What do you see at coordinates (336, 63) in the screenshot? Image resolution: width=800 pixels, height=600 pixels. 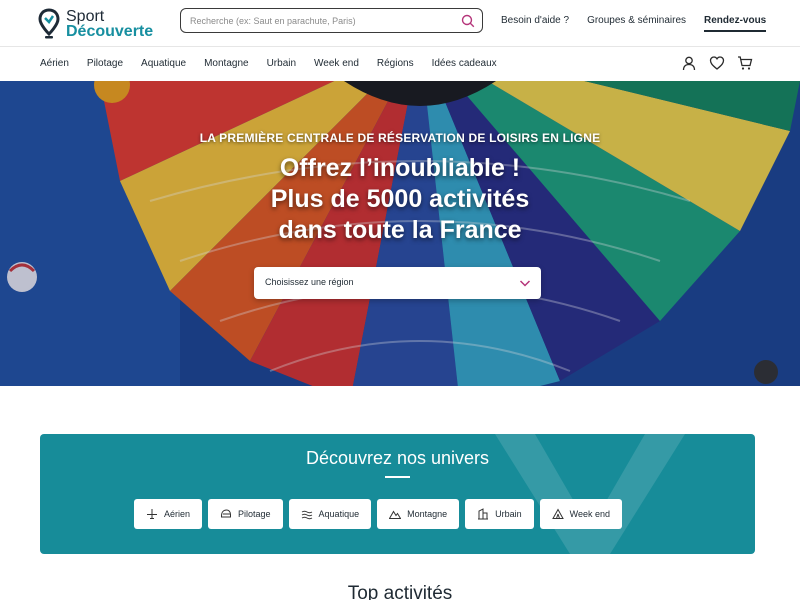 I see `nav-item-week-end: Week end` at bounding box center [336, 63].